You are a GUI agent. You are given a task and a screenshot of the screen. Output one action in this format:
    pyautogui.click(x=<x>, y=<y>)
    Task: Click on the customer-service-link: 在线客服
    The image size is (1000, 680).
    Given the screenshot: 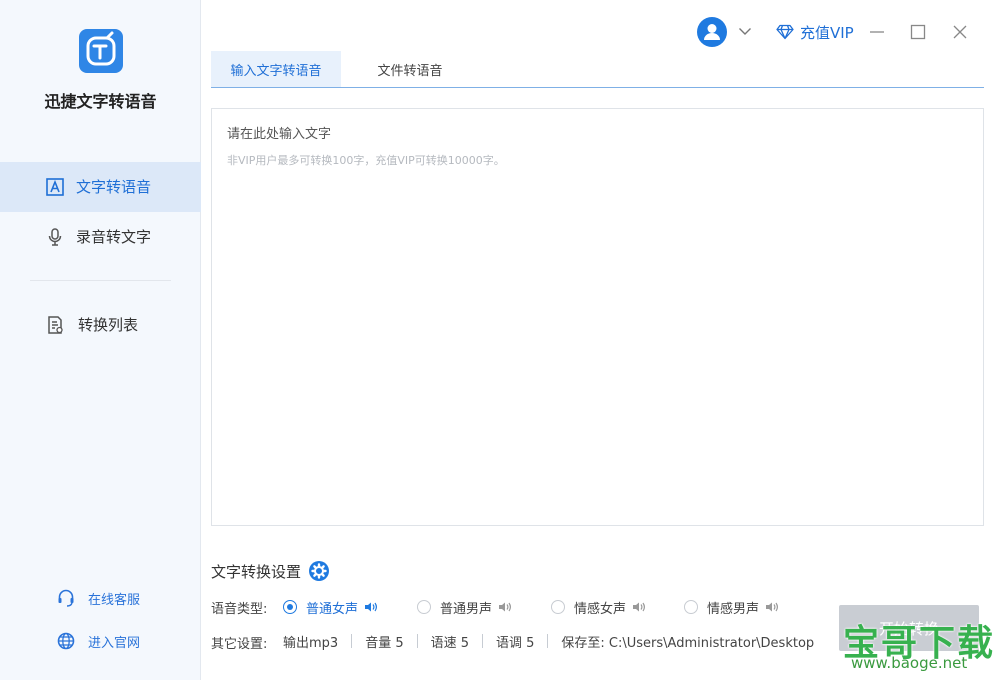 What is the action you would take?
    pyautogui.click(x=98, y=598)
    